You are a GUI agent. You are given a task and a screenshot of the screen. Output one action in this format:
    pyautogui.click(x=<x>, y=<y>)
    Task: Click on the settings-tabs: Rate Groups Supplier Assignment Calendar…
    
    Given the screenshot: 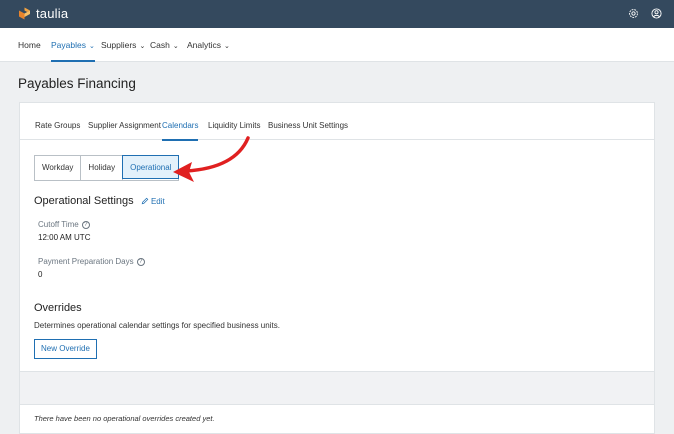 What is the action you would take?
    pyautogui.click(x=337, y=122)
    